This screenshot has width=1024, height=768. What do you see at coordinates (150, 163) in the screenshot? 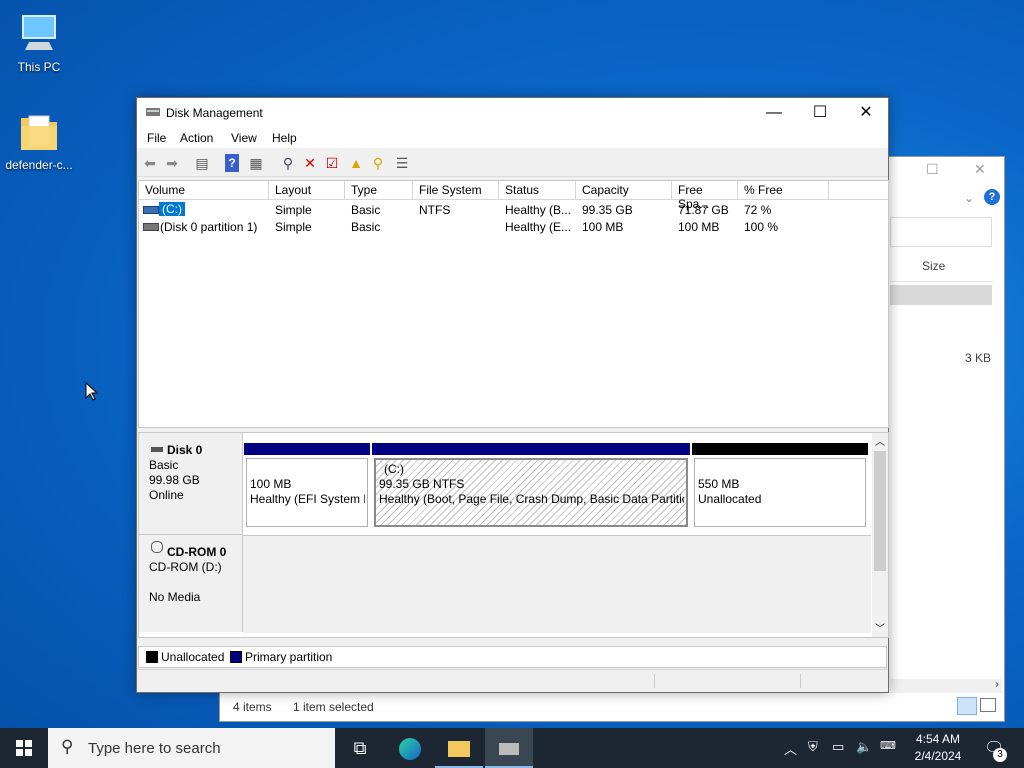
I see `back-icon: ⬅` at bounding box center [150, 163].